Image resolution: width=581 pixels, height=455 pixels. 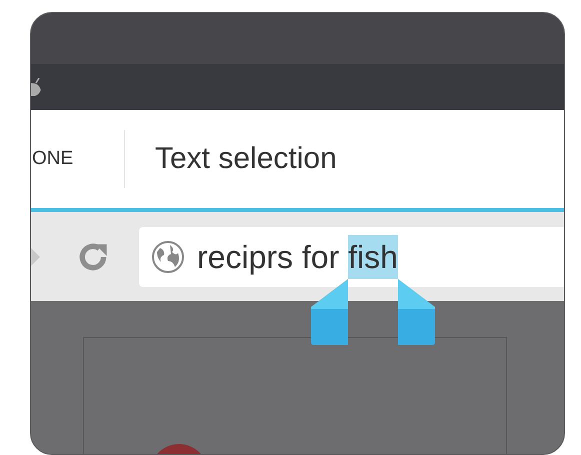 I want to click on action-button: ONE, so click(x=78, y=159).